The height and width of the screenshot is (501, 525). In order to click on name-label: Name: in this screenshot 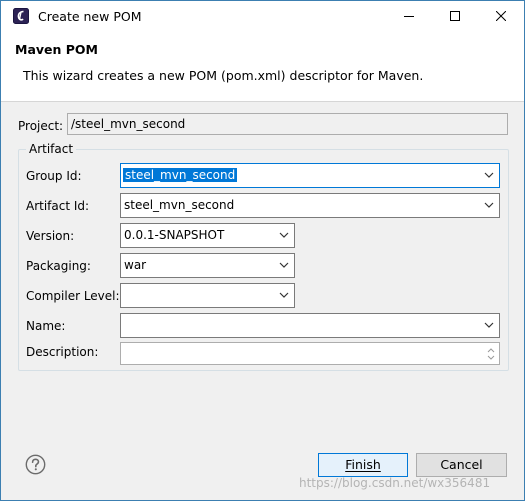, I will do `click(46, 326)`.